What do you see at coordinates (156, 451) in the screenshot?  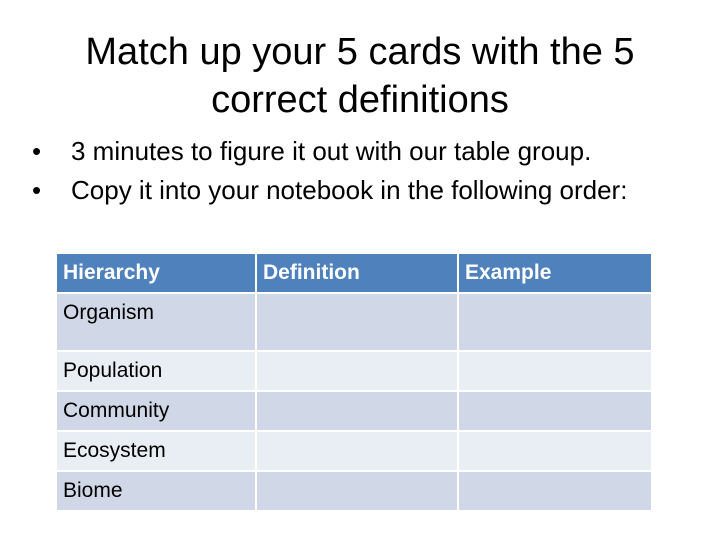 I see `cell-hierarchy: Ecosystem` at bounding box center [156, 451].